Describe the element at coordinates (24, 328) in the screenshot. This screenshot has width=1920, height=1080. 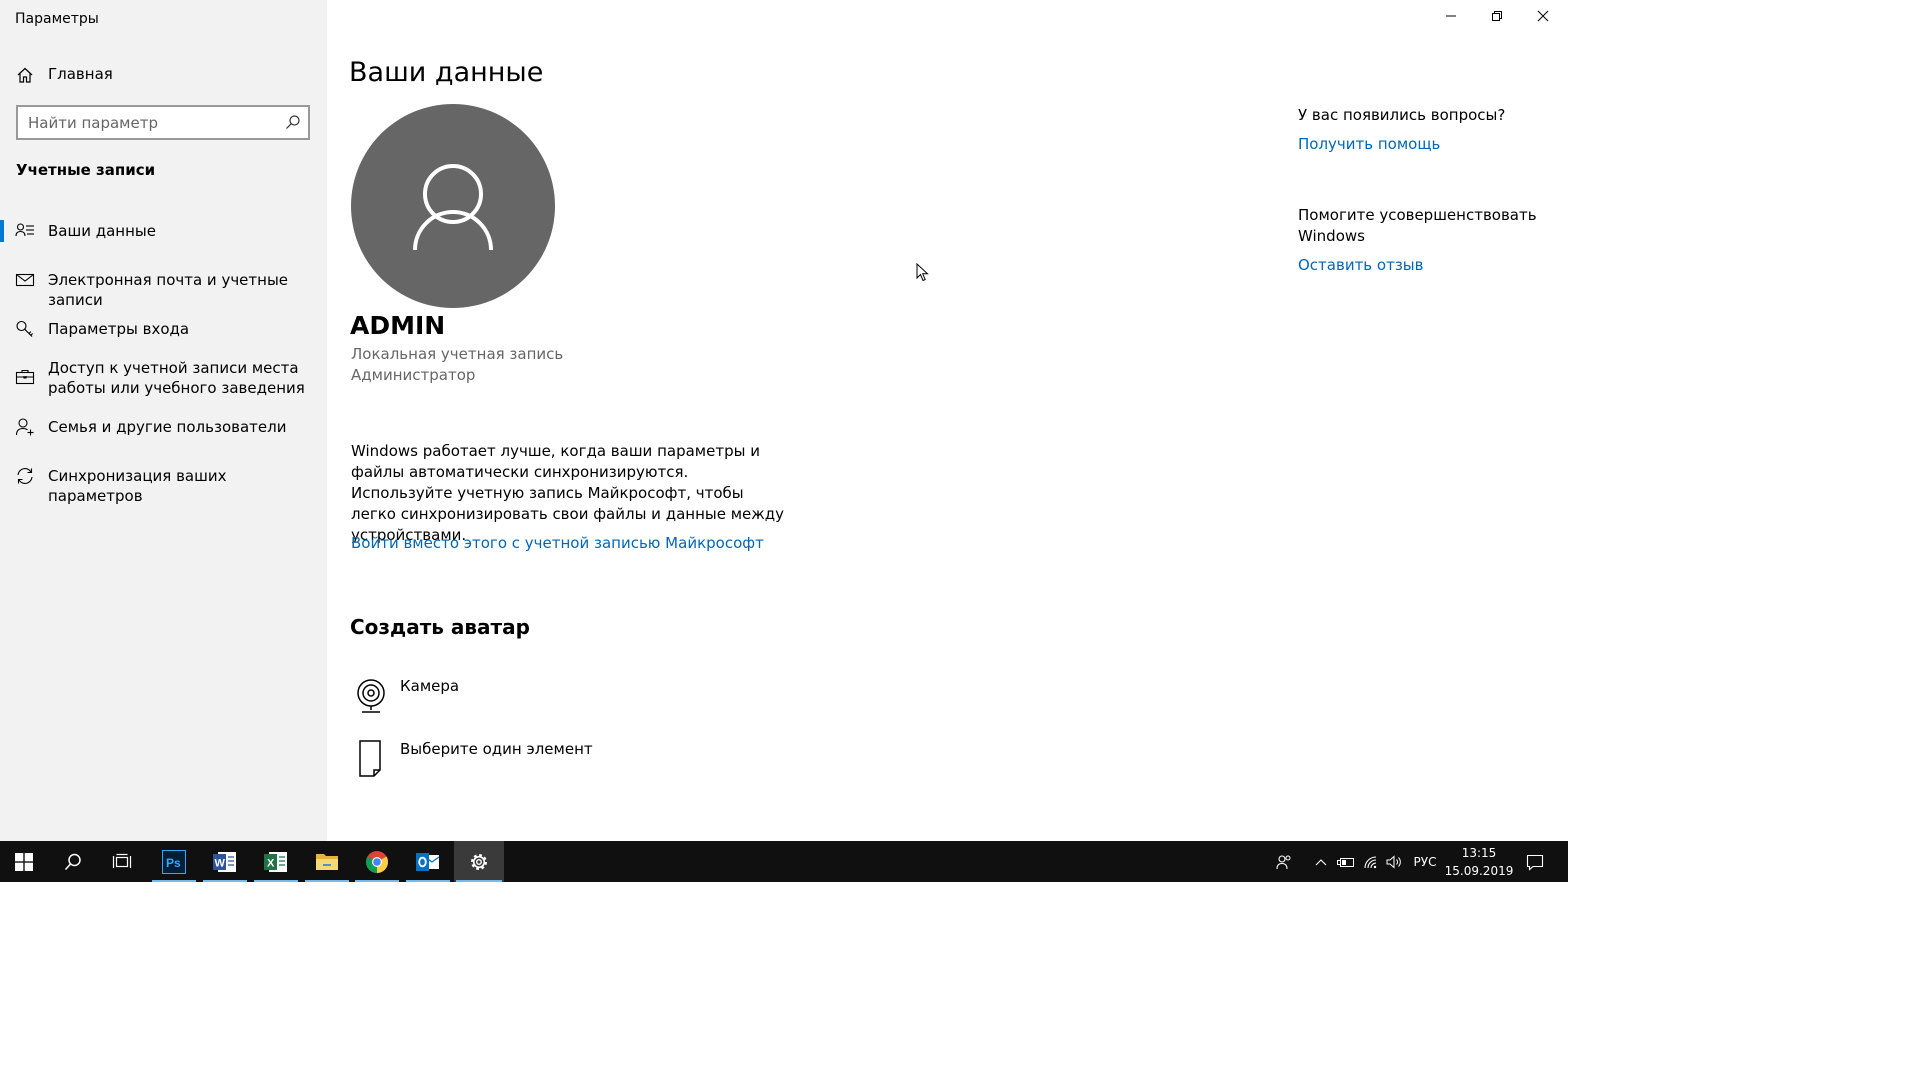
I see `key-icon` at that location.